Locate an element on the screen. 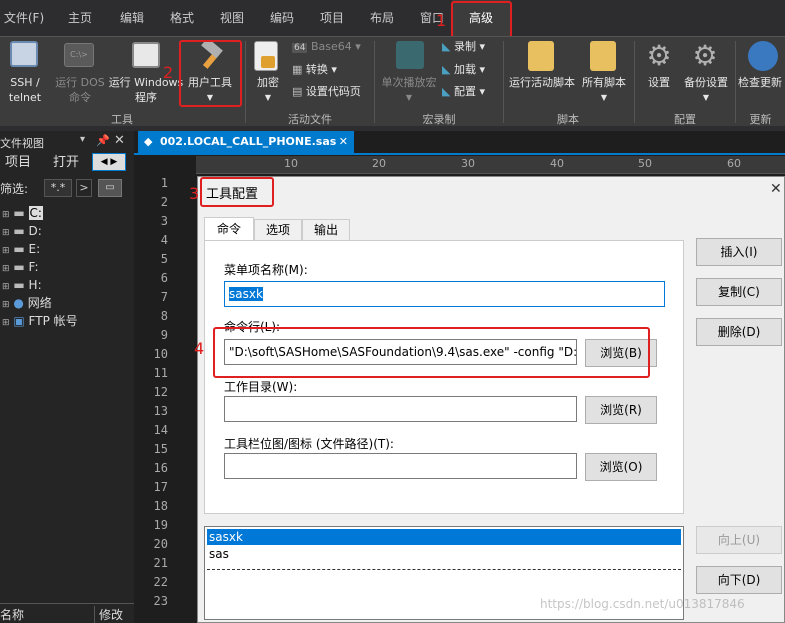 This screenshot has height=623, width=785. drive-label: H: is located at coordinates (35, 285).